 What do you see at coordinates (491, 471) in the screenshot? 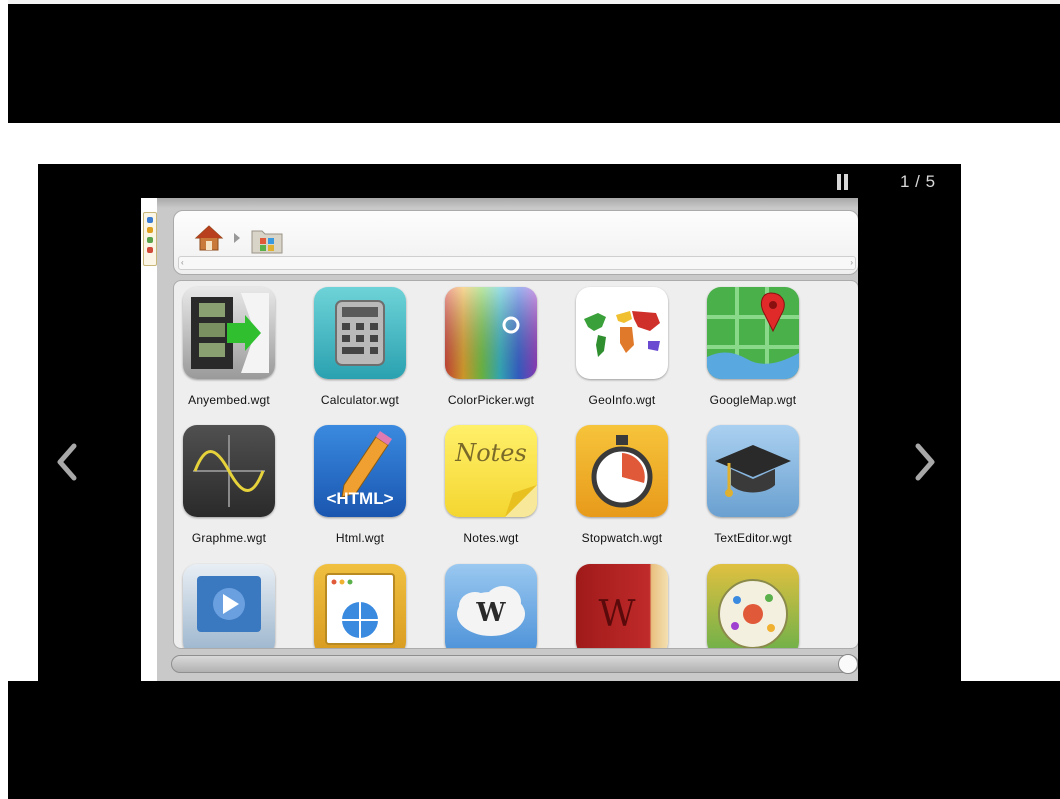
I see `notes-icon: Notes` at bounding box center [491, 471].